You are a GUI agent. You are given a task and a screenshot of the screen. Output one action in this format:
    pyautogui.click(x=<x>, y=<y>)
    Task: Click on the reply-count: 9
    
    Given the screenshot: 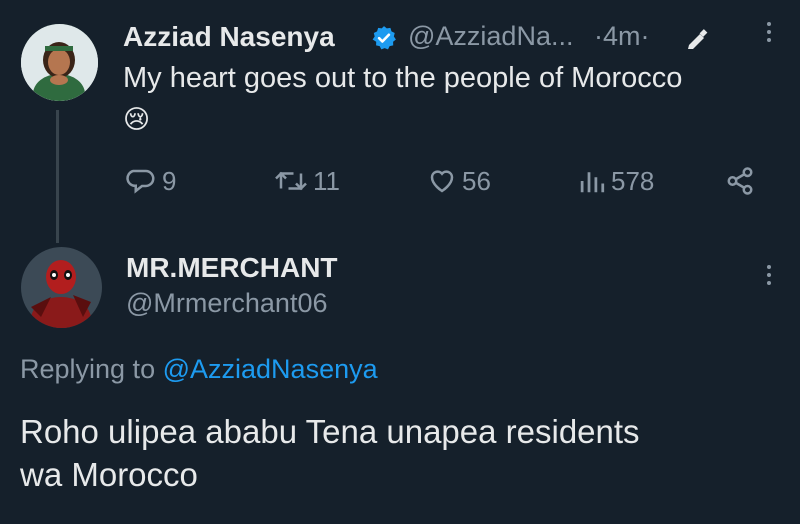 What is the action you would take?
    pyautogui.click(x=169, y=180)
    